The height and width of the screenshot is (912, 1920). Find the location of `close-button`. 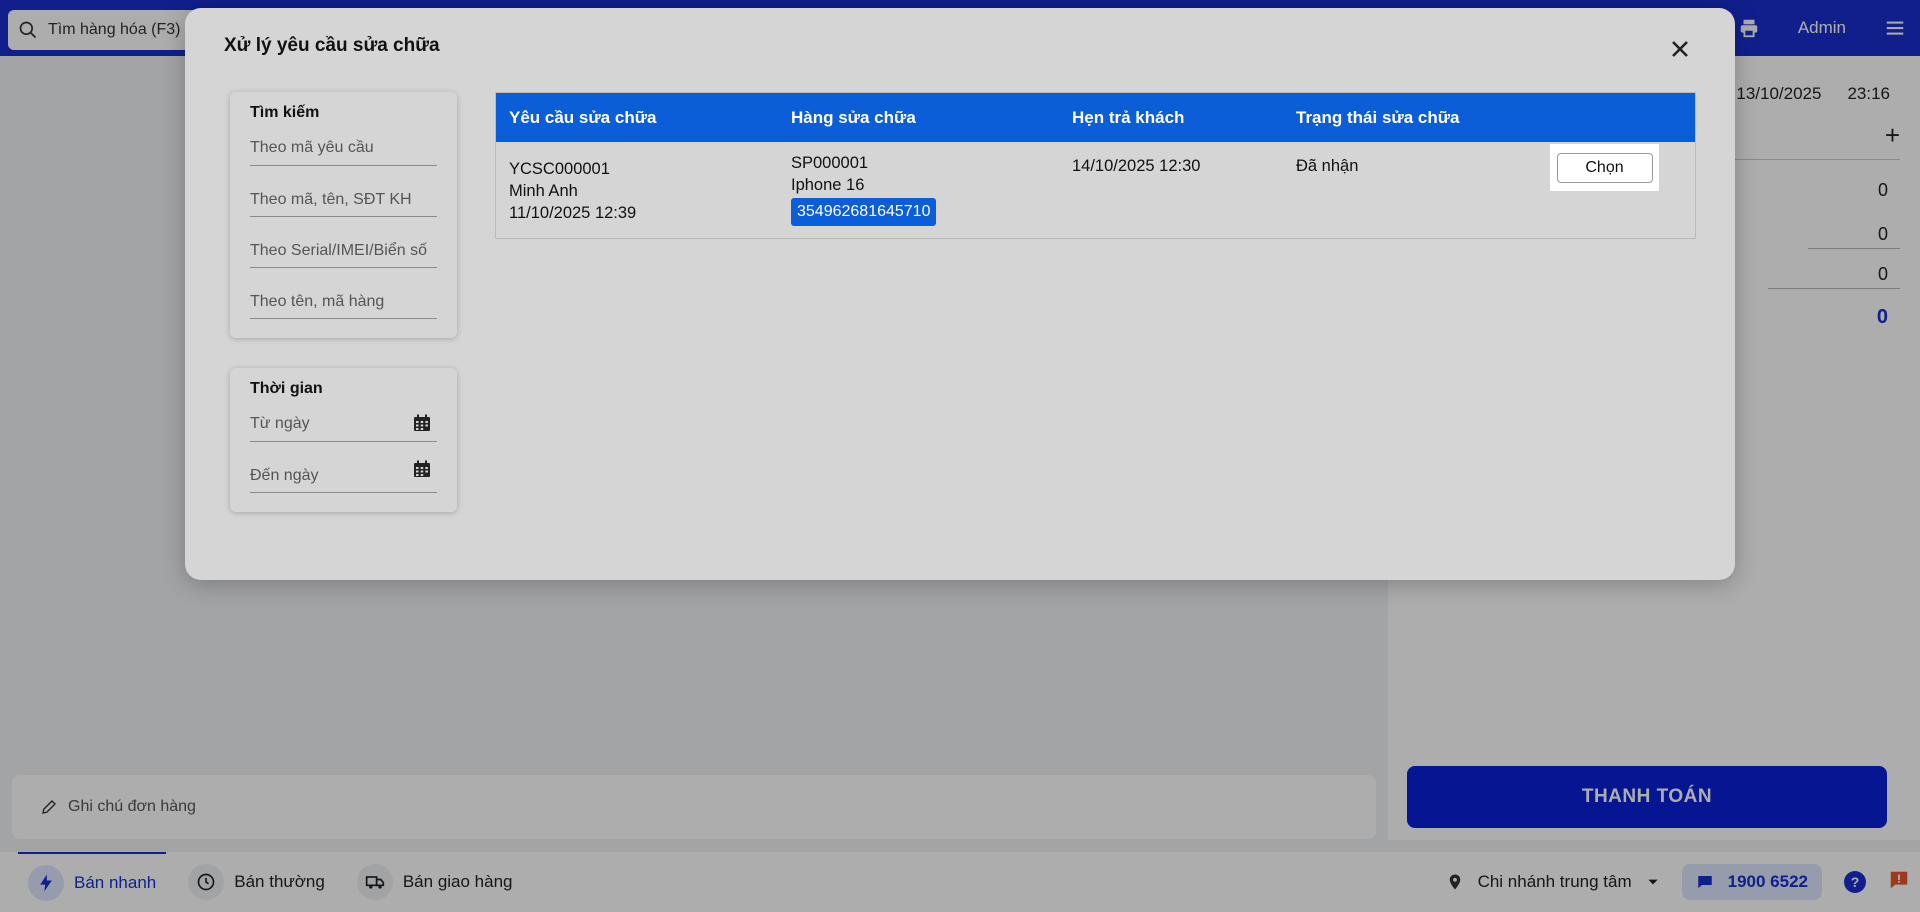

close-button is located at coordinates (1680, 49).